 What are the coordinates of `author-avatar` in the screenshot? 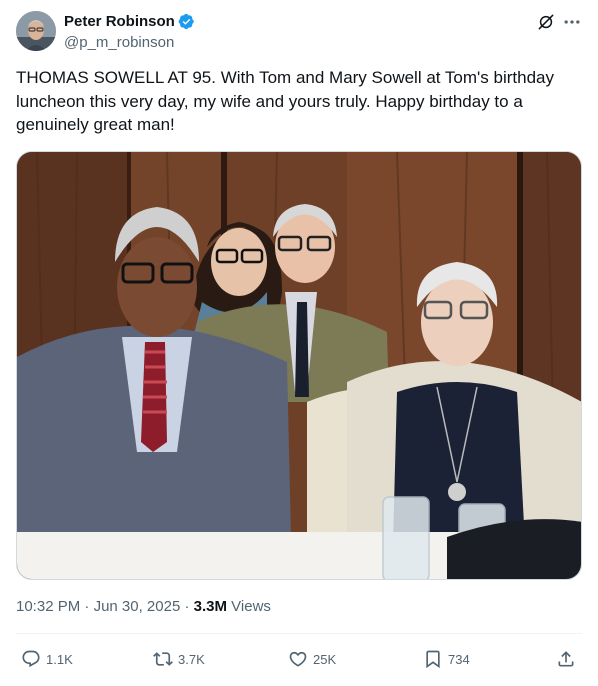 It's located at (36, 31).